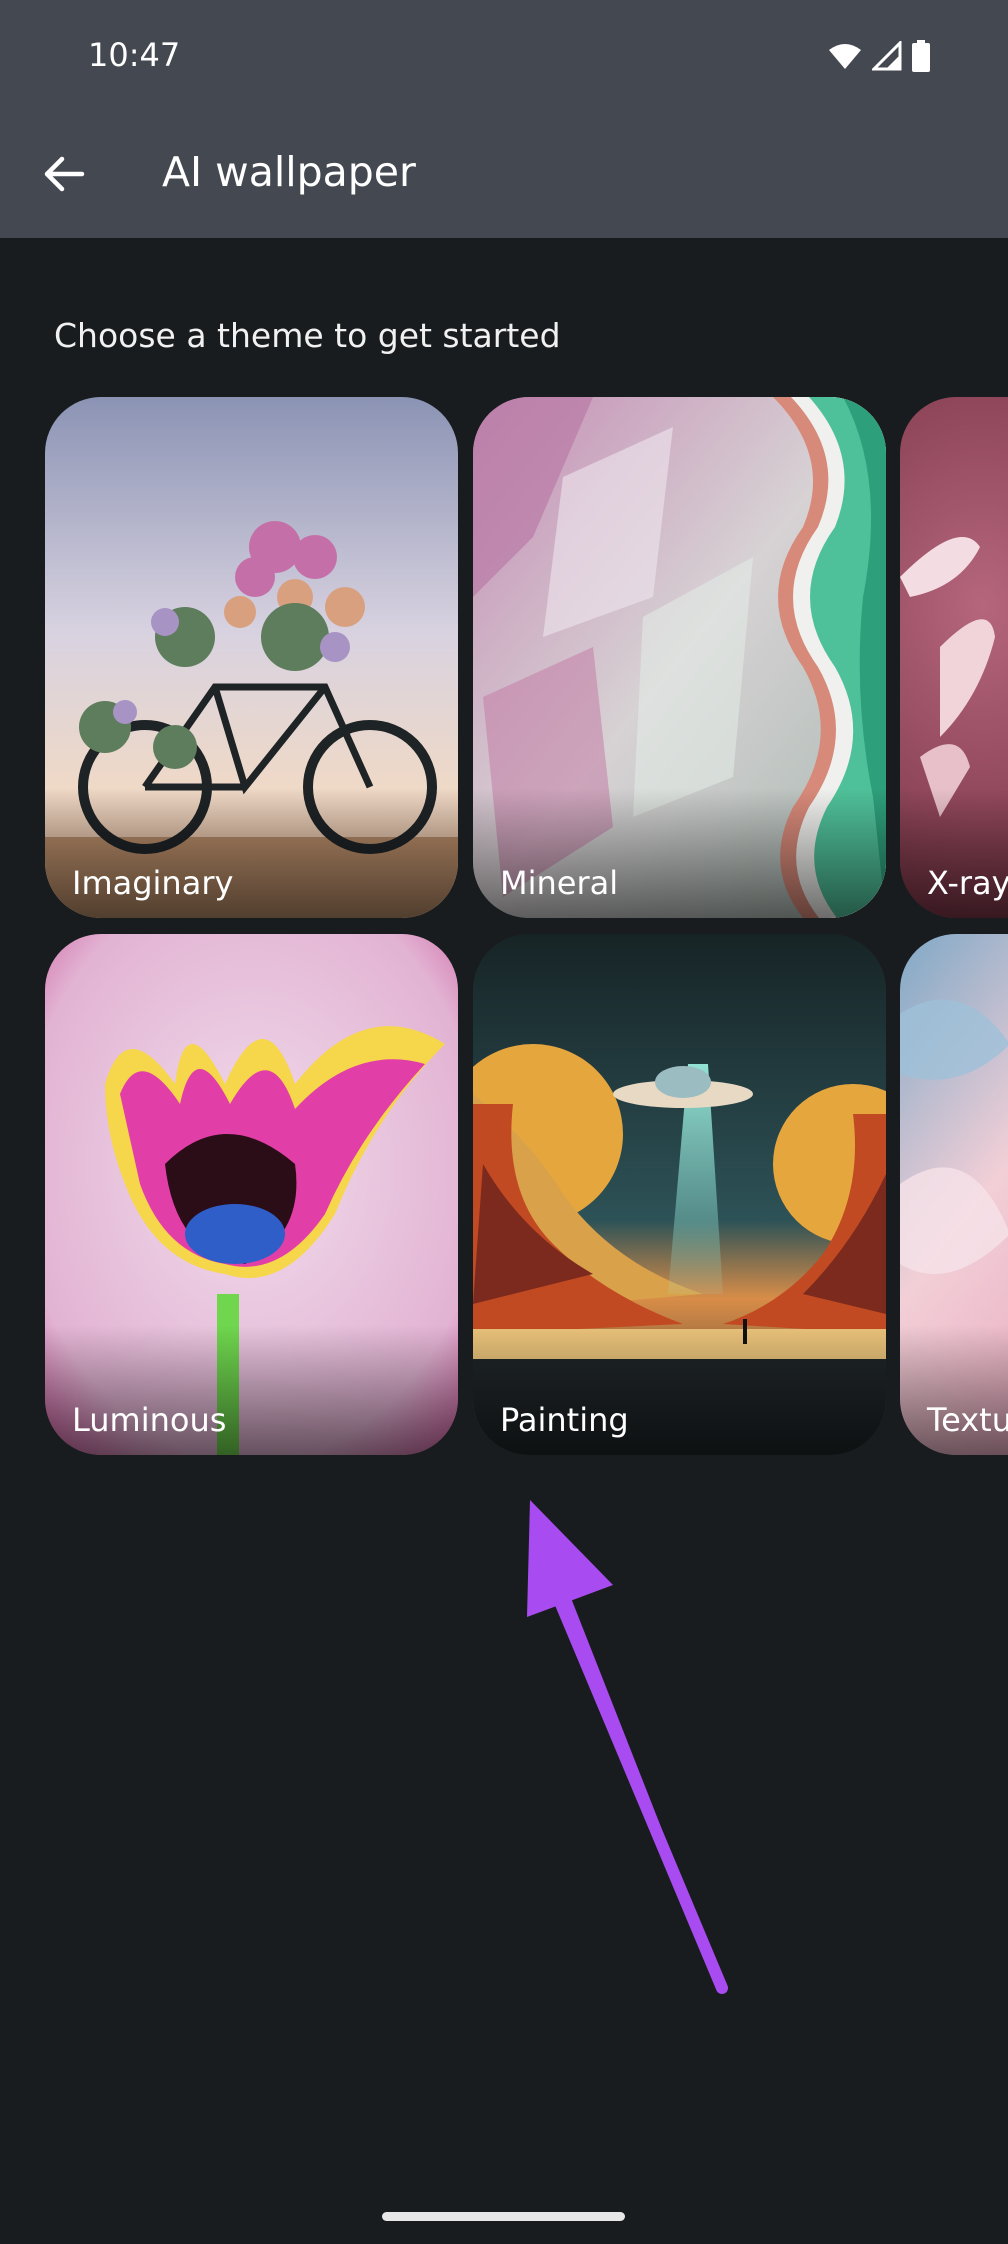 The width and height of the screenshot is (1008, 2244). I want to click on theme-label: Painting, so click(564, 1420).